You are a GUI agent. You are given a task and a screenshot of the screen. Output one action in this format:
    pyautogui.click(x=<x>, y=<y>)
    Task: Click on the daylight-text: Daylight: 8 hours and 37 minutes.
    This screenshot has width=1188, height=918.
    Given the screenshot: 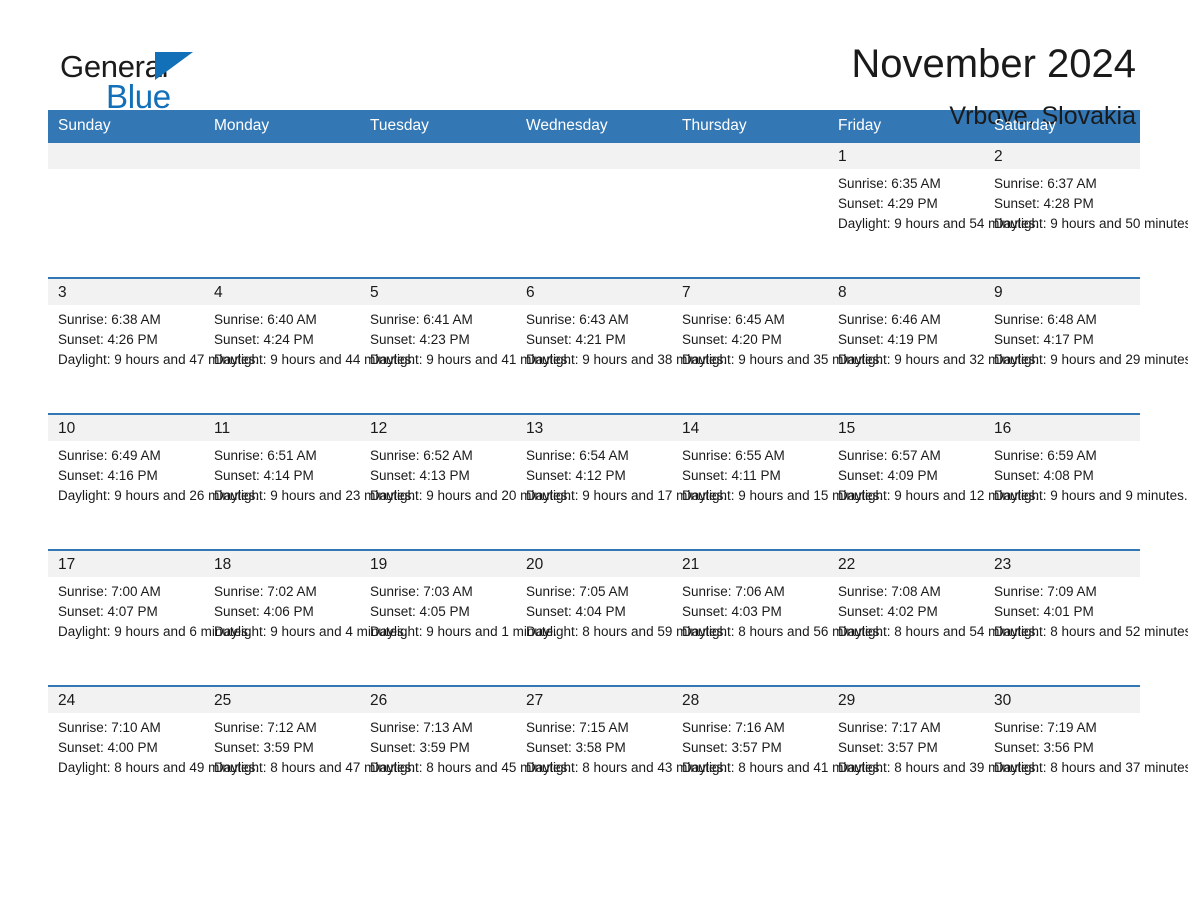 What is the action you would take?
    pyautogui.click(x=1091, y=767)
    